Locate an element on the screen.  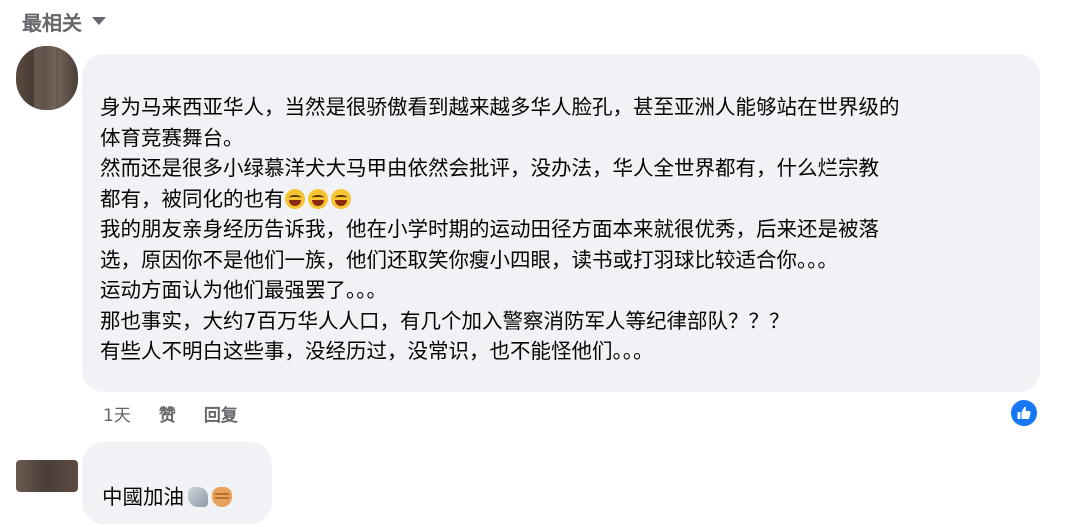
reply-button: 回复 is located at coordinates (221, 413).